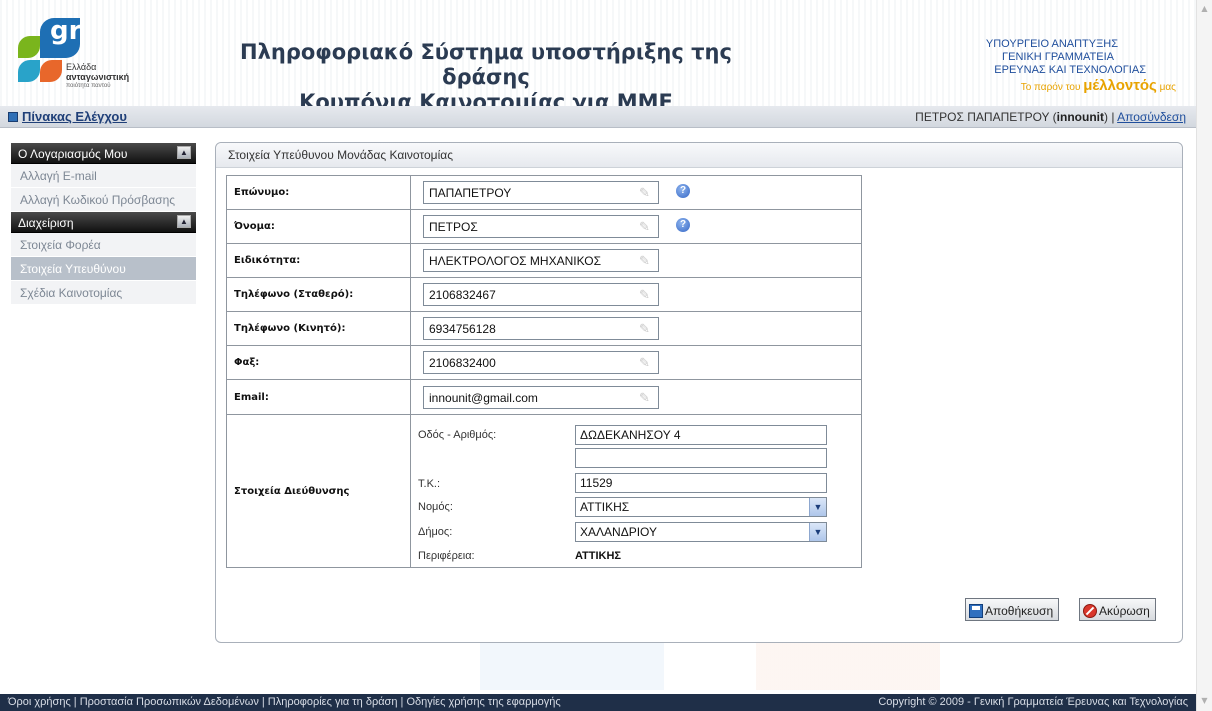  Describe the element at coordinates (1120, 85) in the screenshot. I see `slogan-big: μέλλοντός` at that location.